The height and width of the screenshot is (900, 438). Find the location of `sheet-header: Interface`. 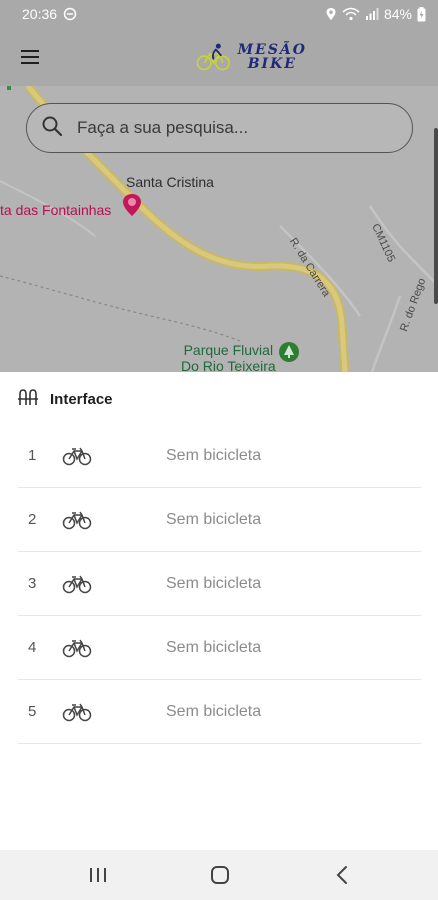

sheet-header: Interface is located at coordinates (65, 399).